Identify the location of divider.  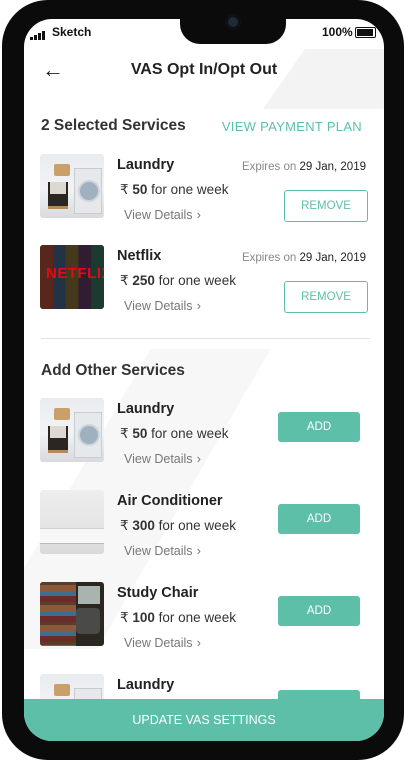
(205, 338).